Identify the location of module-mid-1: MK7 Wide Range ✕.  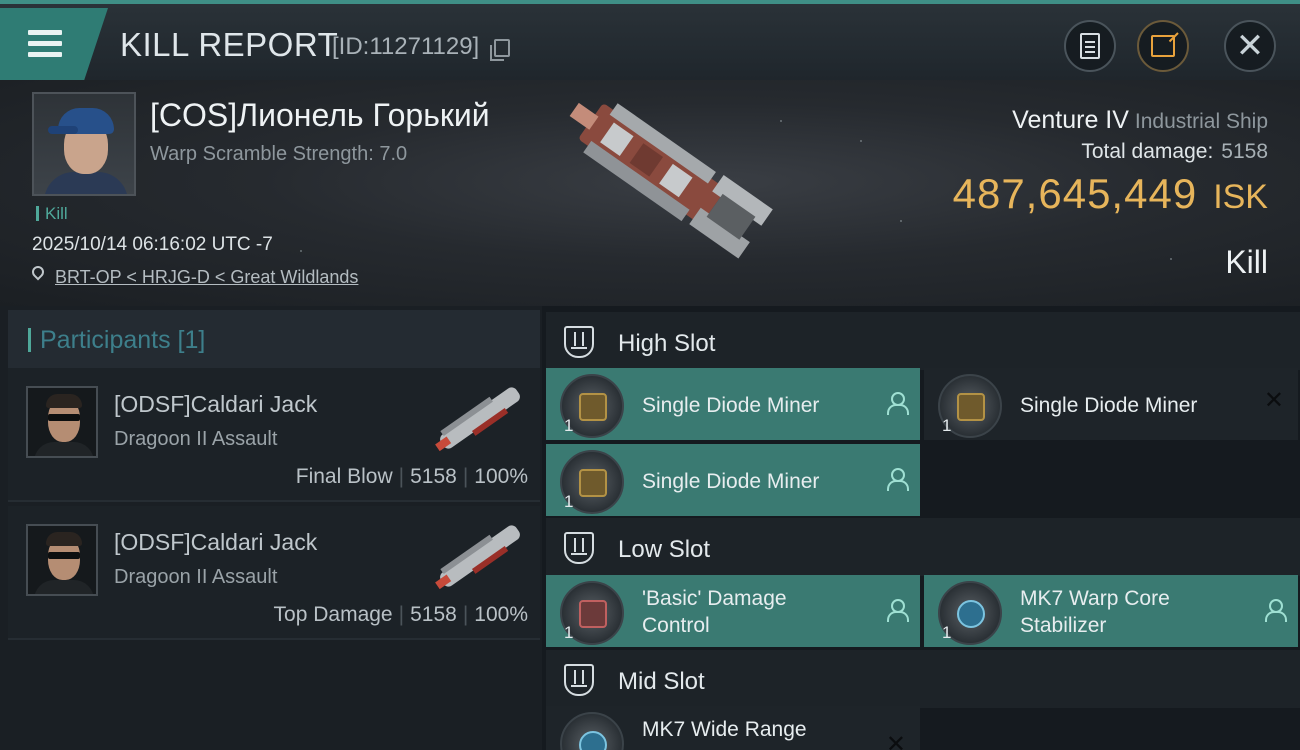
(733, 728).